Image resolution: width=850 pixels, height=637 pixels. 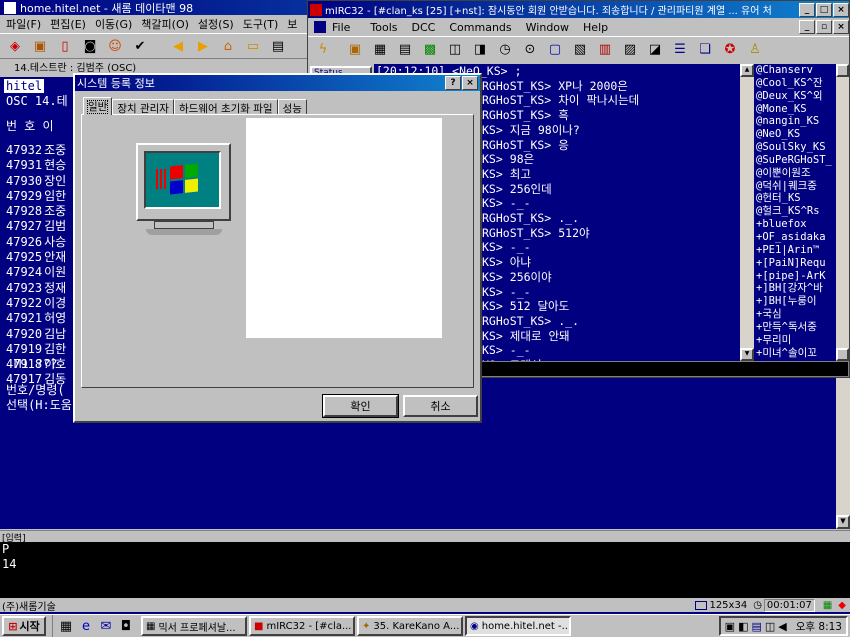 What do you see at coordinates (505, 50) in the screenshot?
I see `notify-icon: ◷` at bounding box center [505, 50].